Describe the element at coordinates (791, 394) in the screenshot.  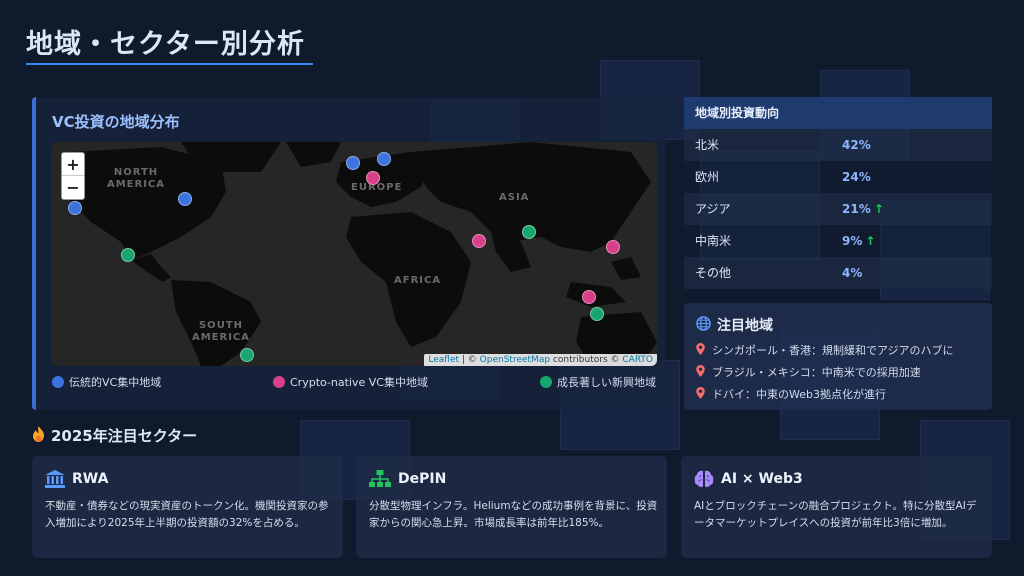
I see `list-item: ドバイ：中東のWeb3拠点化が進行` at that location.